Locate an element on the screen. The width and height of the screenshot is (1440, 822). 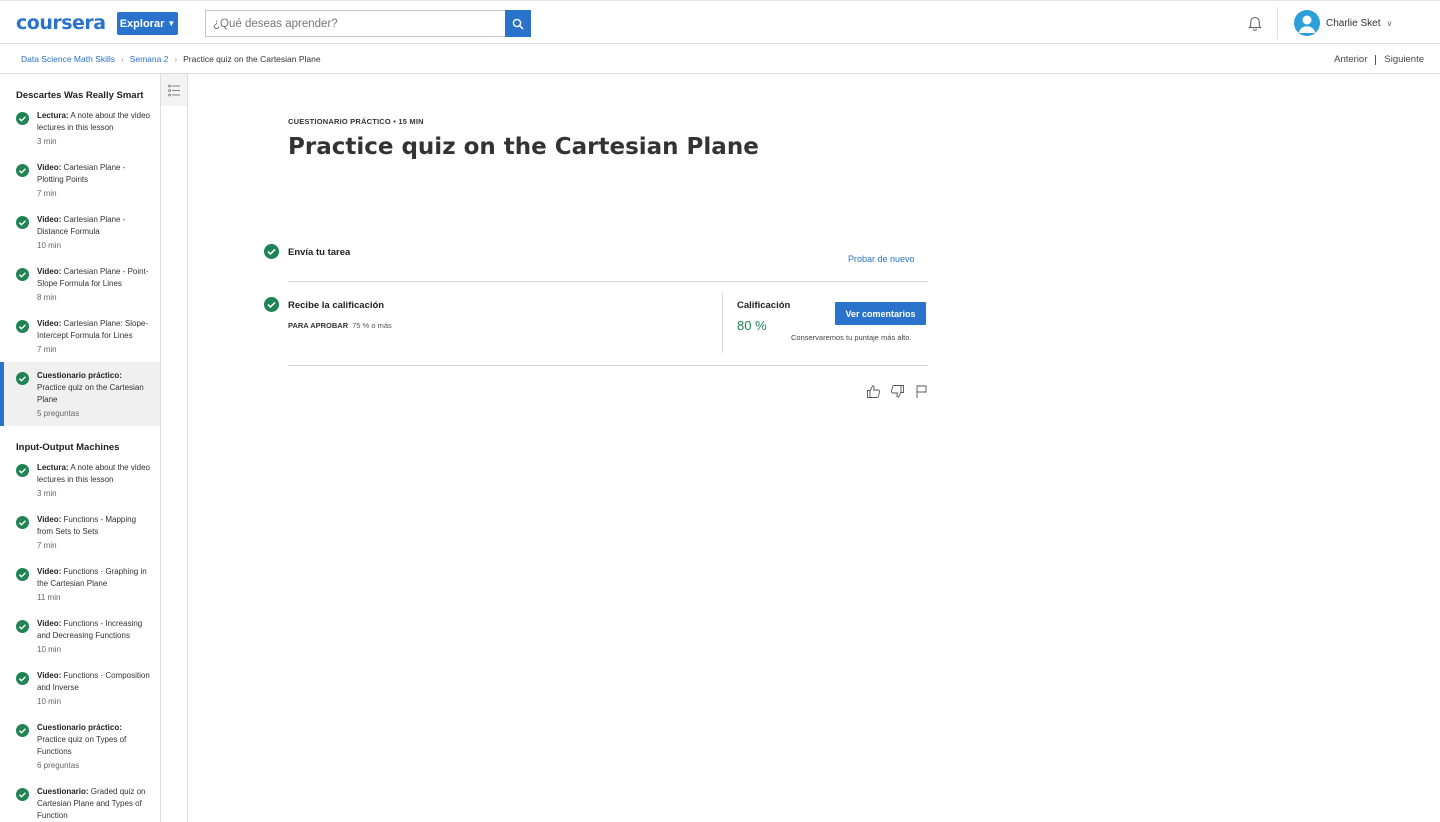
grade-value: 80 % is located at coordinates (752, 325).